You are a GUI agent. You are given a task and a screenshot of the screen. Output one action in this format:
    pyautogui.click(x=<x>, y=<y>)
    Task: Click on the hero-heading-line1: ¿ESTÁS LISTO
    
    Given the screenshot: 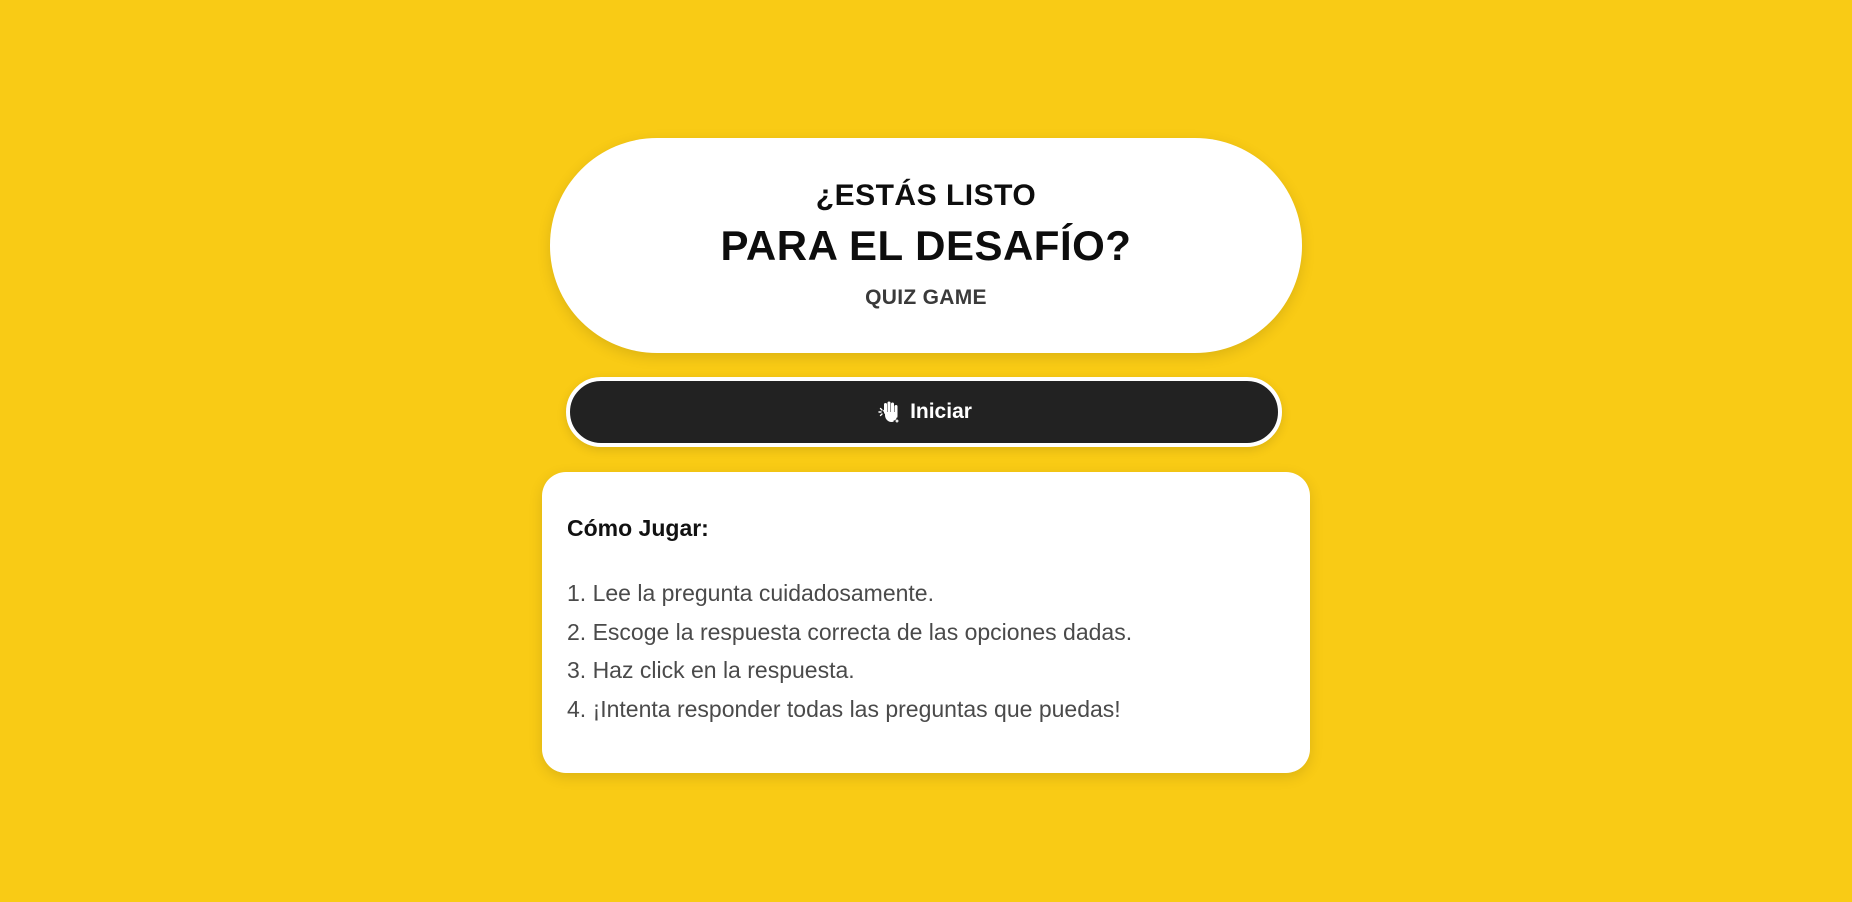 What is the action you would take?
    pyautogui.click(x=926, y=195)
    